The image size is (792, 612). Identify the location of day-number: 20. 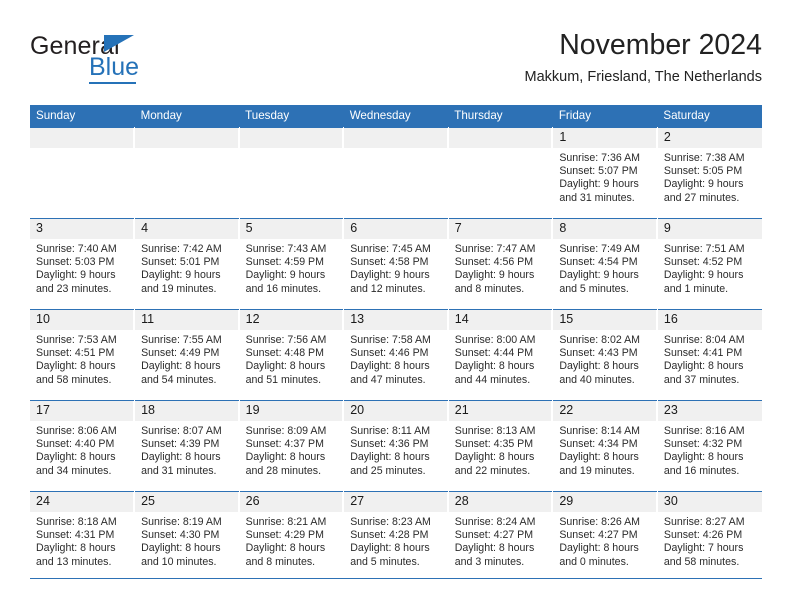
(396, 411).